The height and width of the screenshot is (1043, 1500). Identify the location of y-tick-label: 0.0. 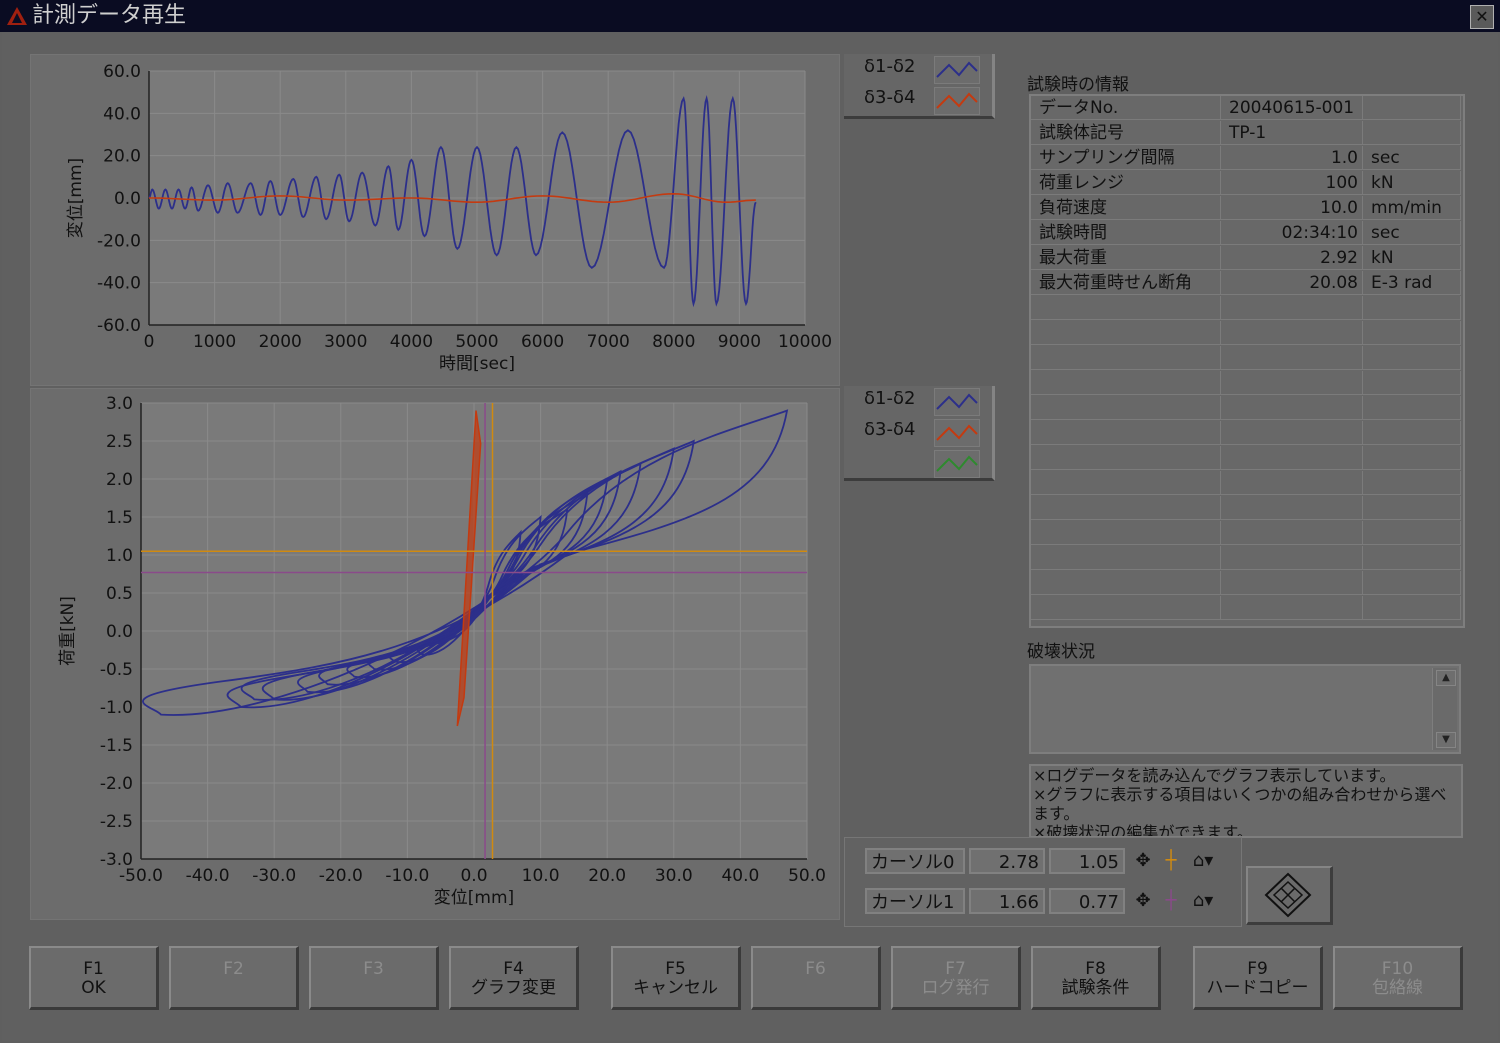
(119, 632).